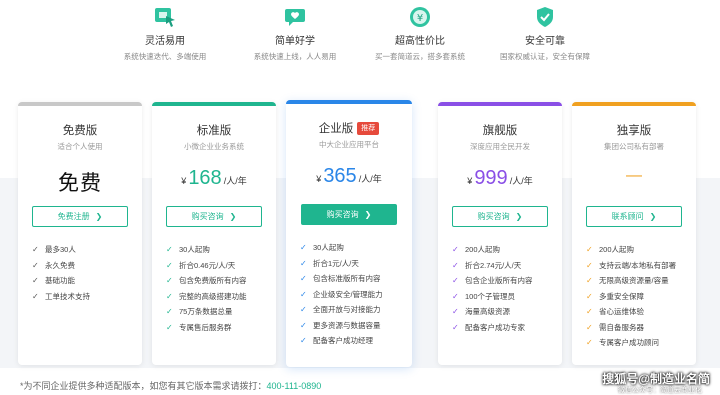 The width and height of the screenshot is (720, 395). I want to click on list-item: ✓ 包含企业版所有内容, so click(507, 281).